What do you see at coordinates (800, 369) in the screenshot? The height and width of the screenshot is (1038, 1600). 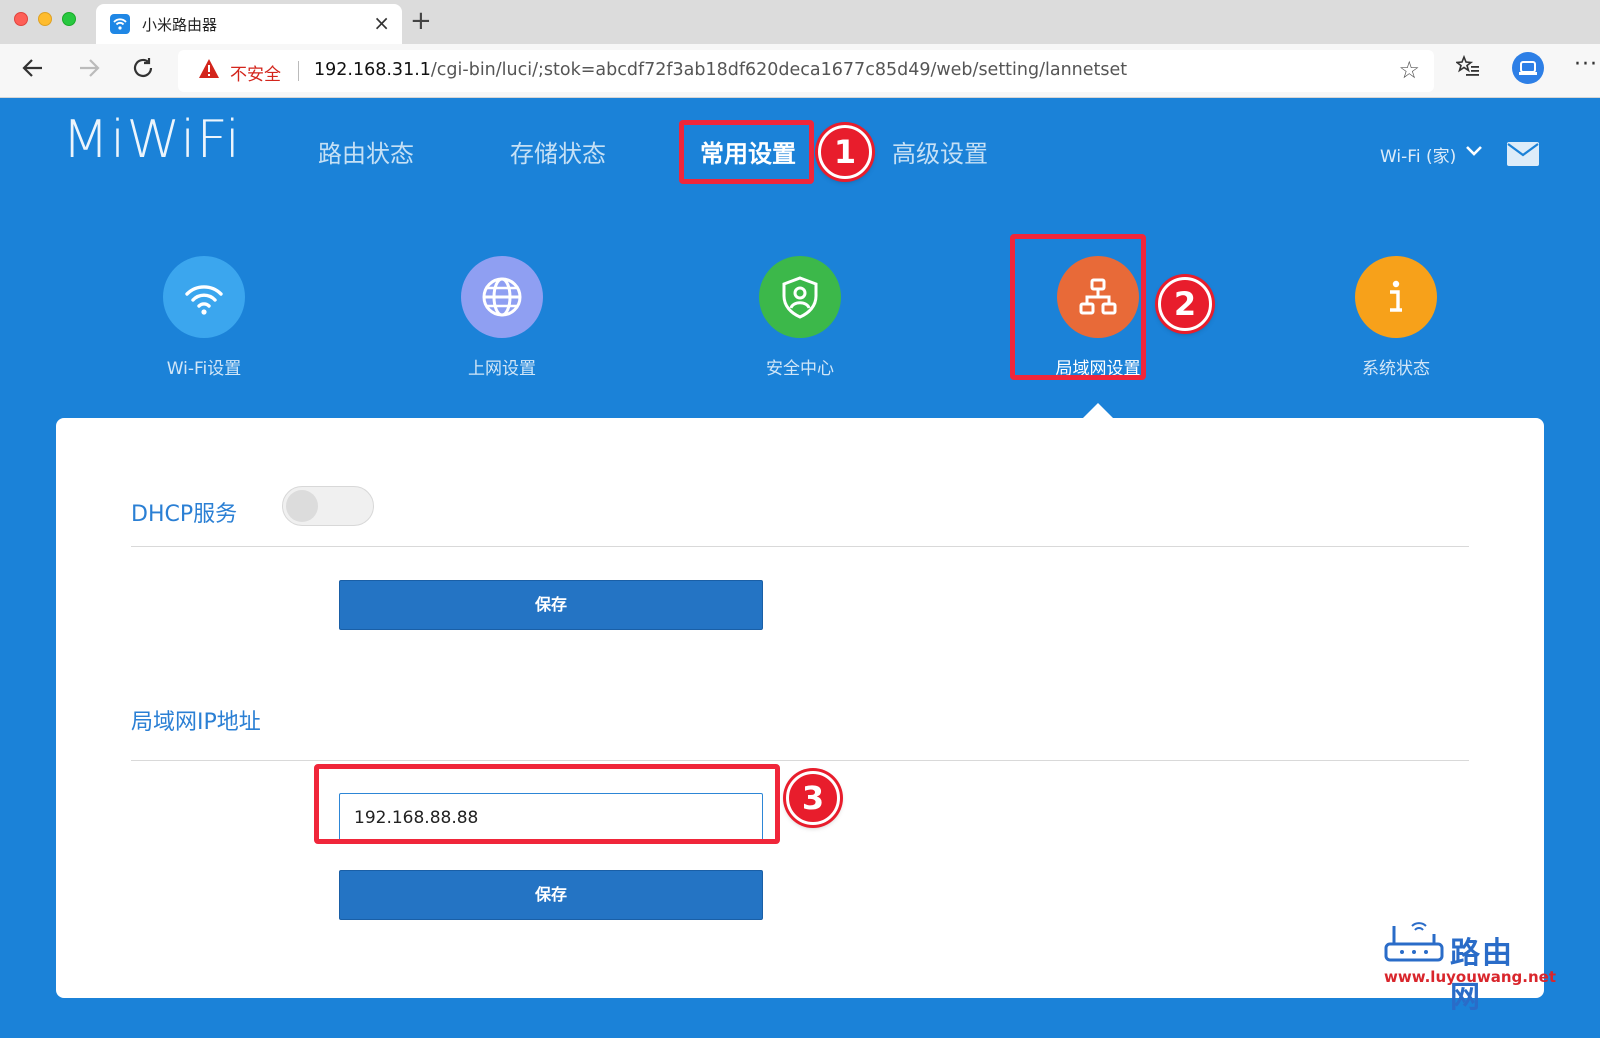 I see `app-label: 安全中心` at bounding box center [800, 369].